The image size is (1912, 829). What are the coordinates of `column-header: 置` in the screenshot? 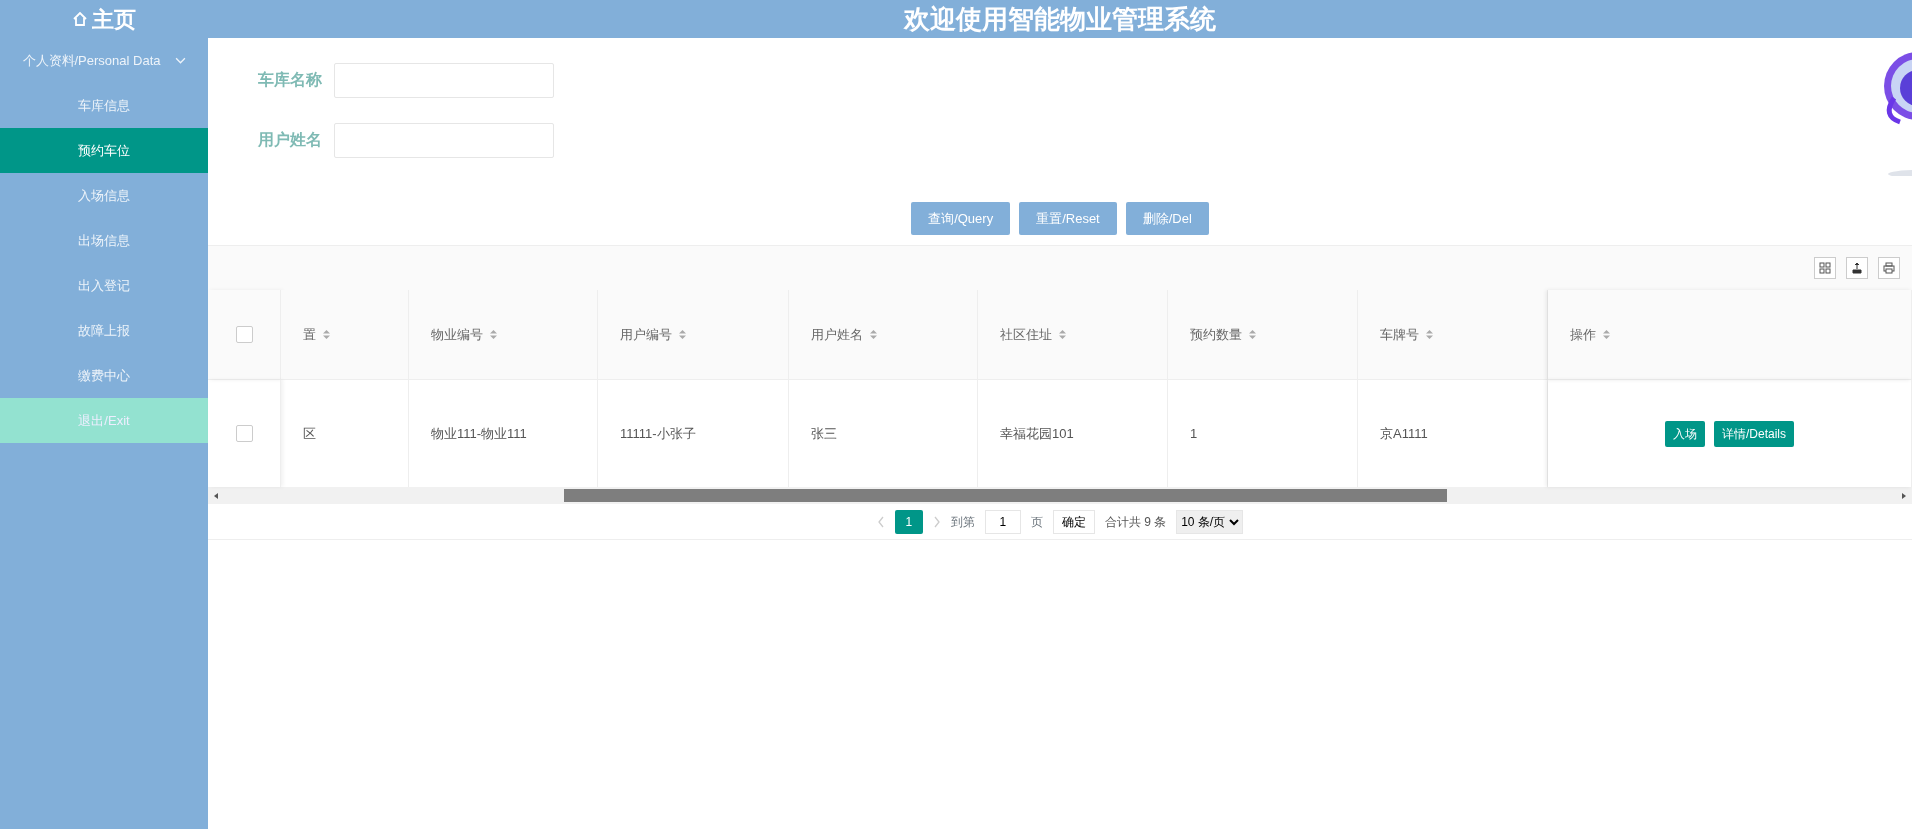 It's located at (309, 334).